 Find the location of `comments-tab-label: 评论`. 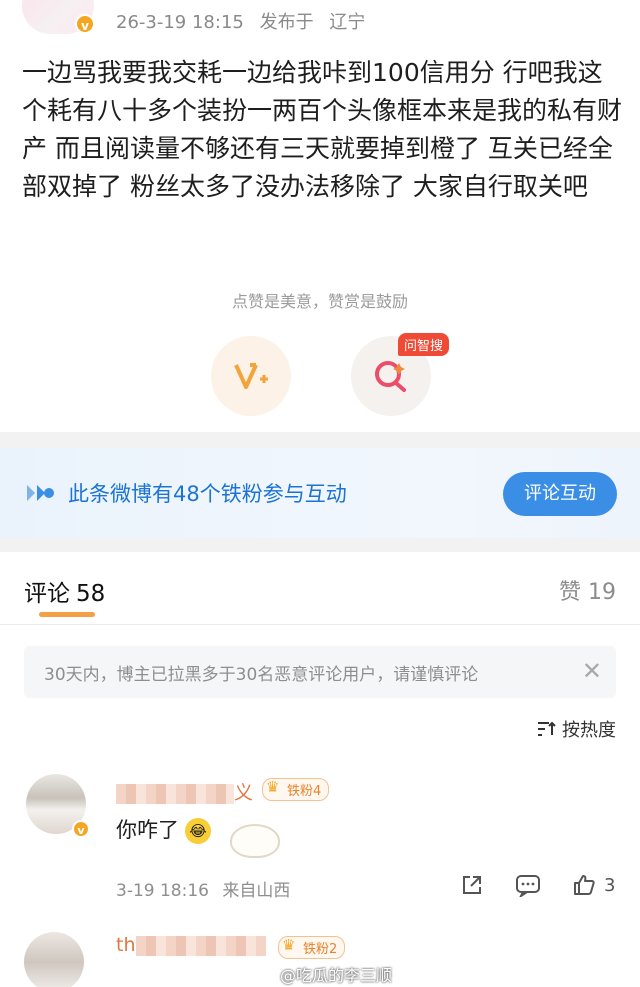

comments-tab-label: 评论 is located at coordinates (47, 594).